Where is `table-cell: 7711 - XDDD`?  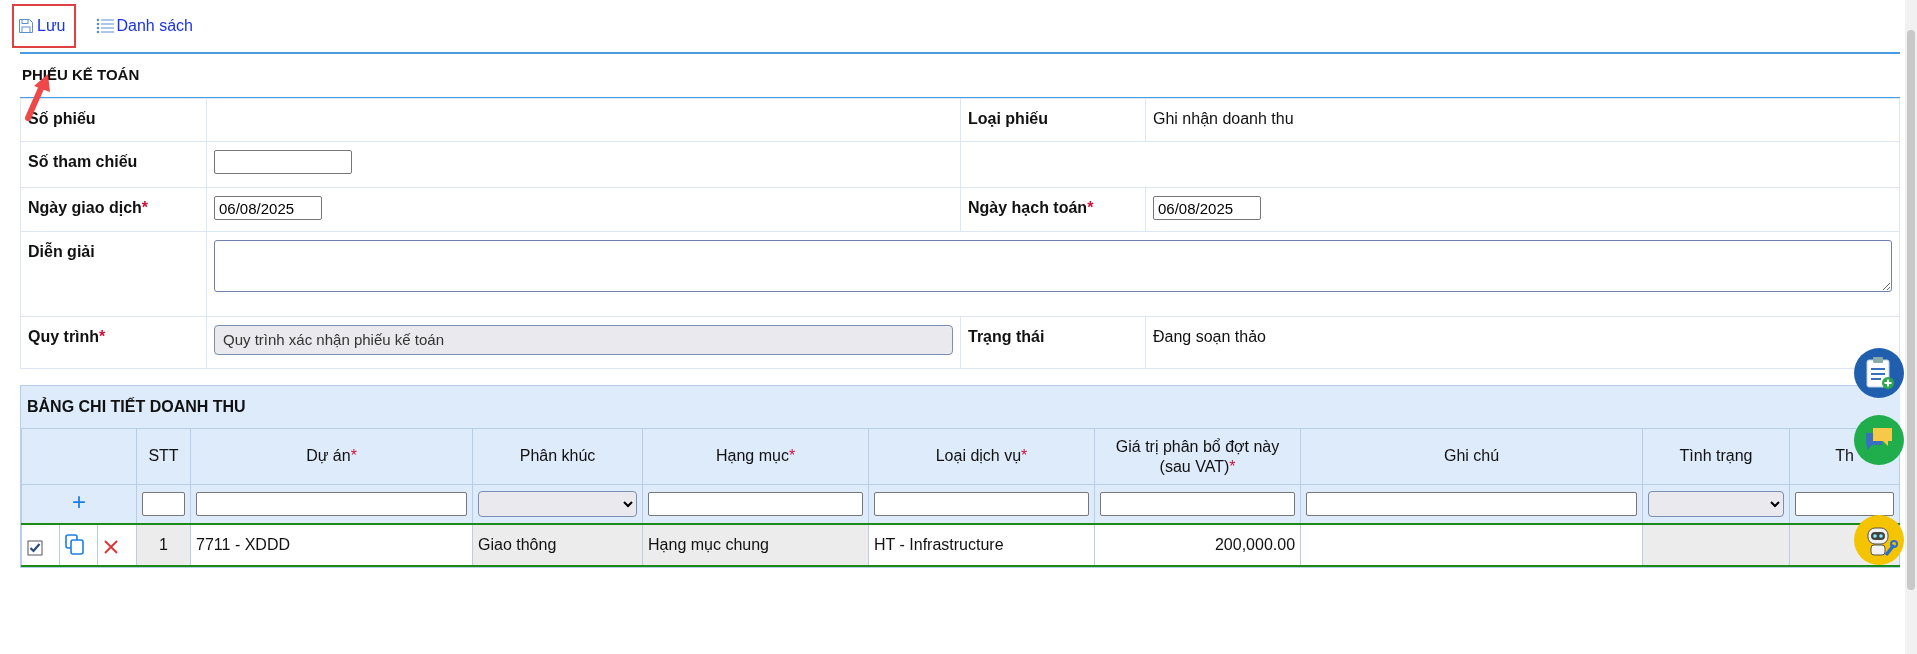 table-cell: 7711 - XDDD is located at coordinates (331, 544).